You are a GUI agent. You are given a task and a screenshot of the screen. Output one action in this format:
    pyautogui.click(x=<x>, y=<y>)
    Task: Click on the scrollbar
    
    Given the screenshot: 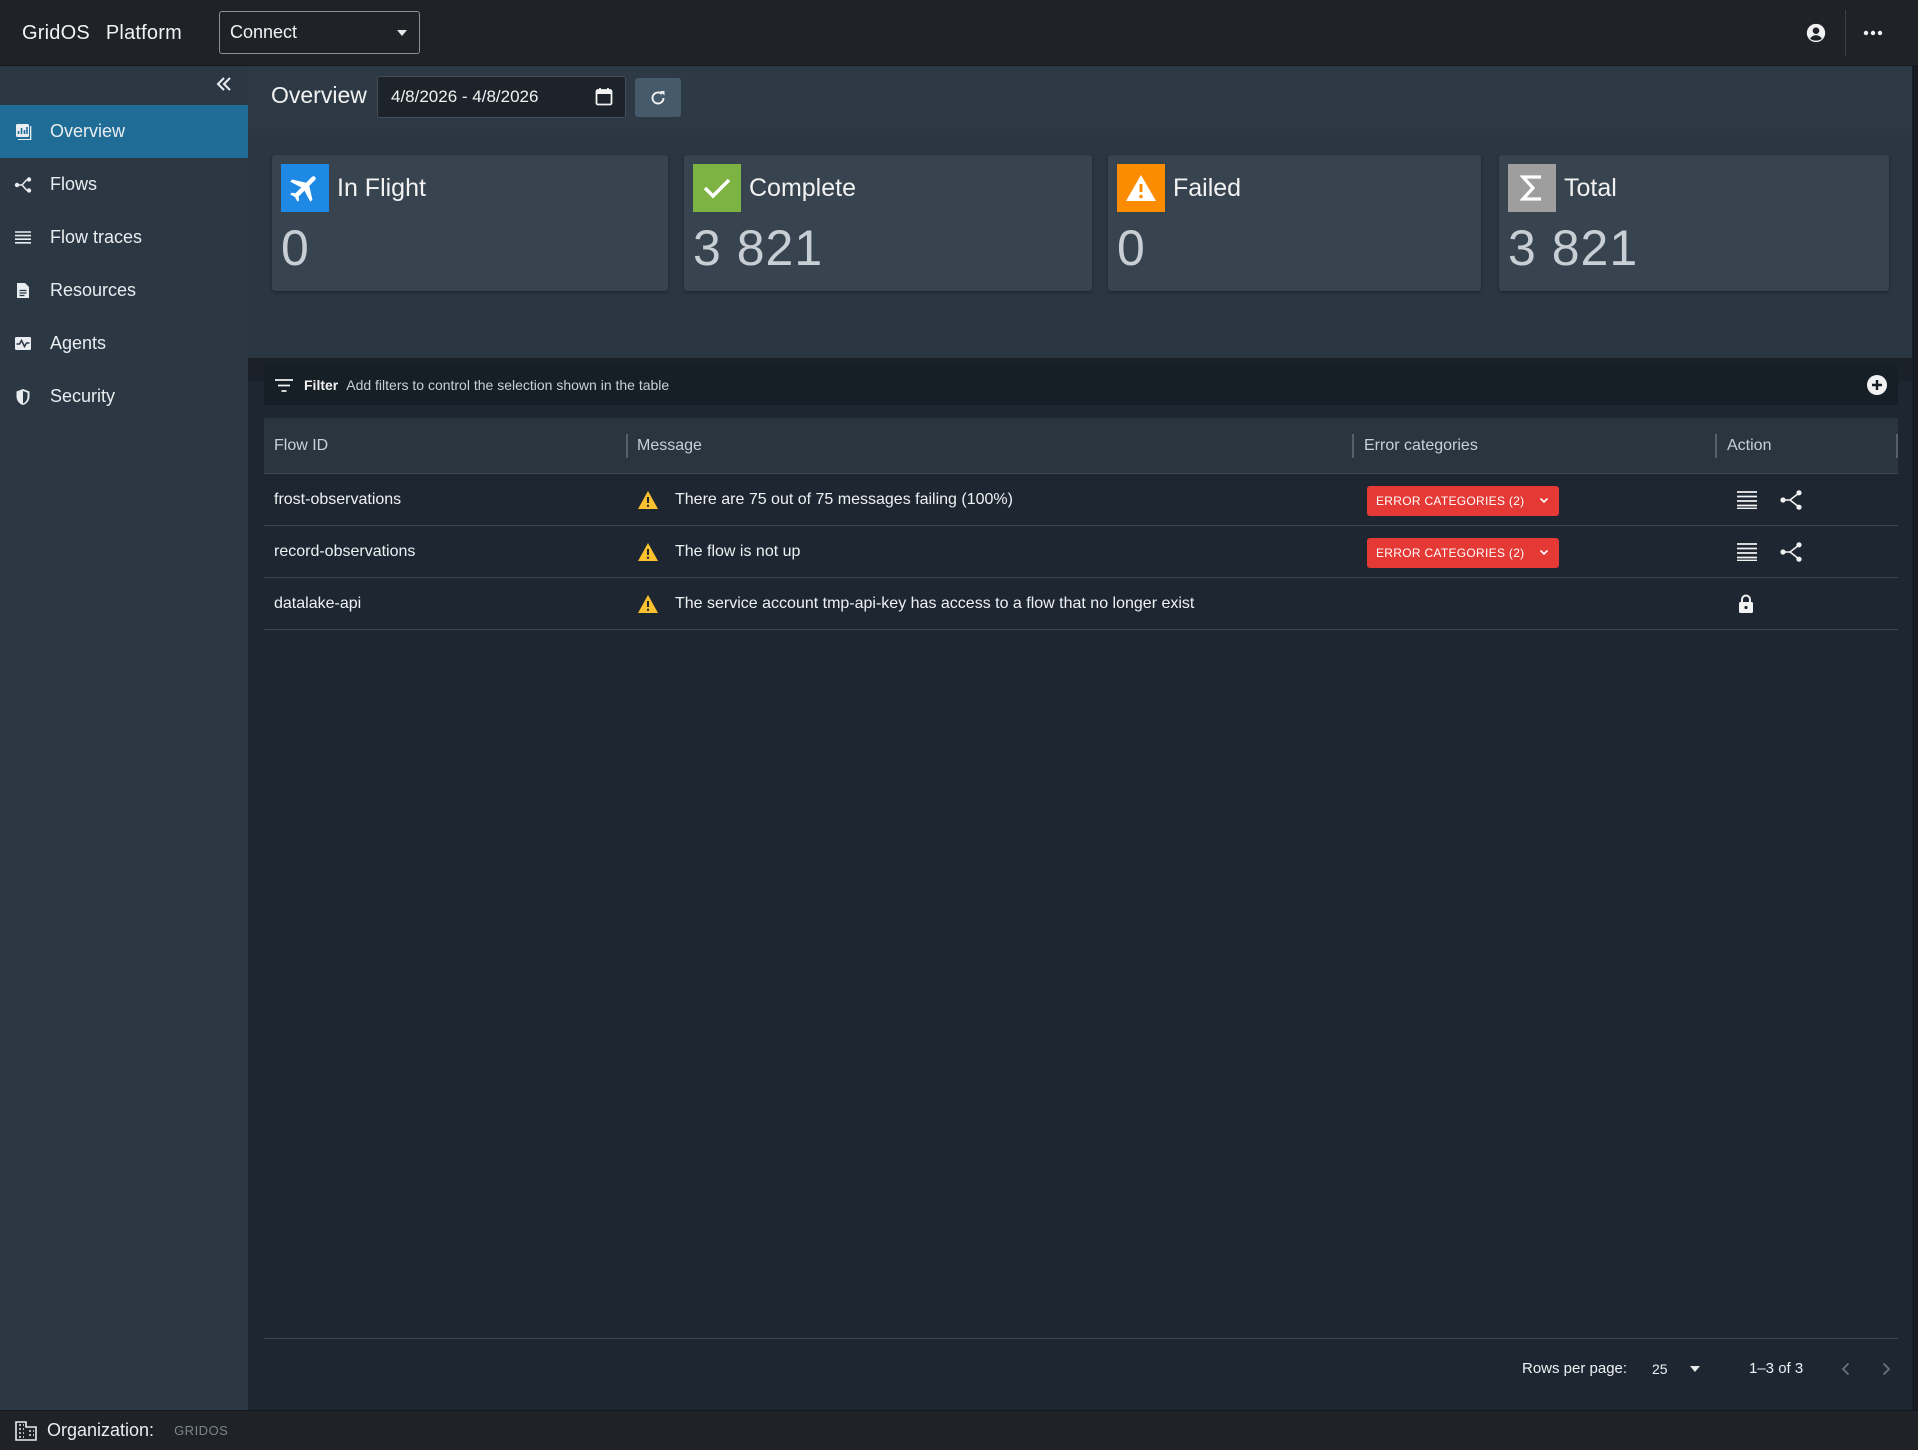 What is the action you would take?
    pyautogui.click(x=1915, y=738)
    